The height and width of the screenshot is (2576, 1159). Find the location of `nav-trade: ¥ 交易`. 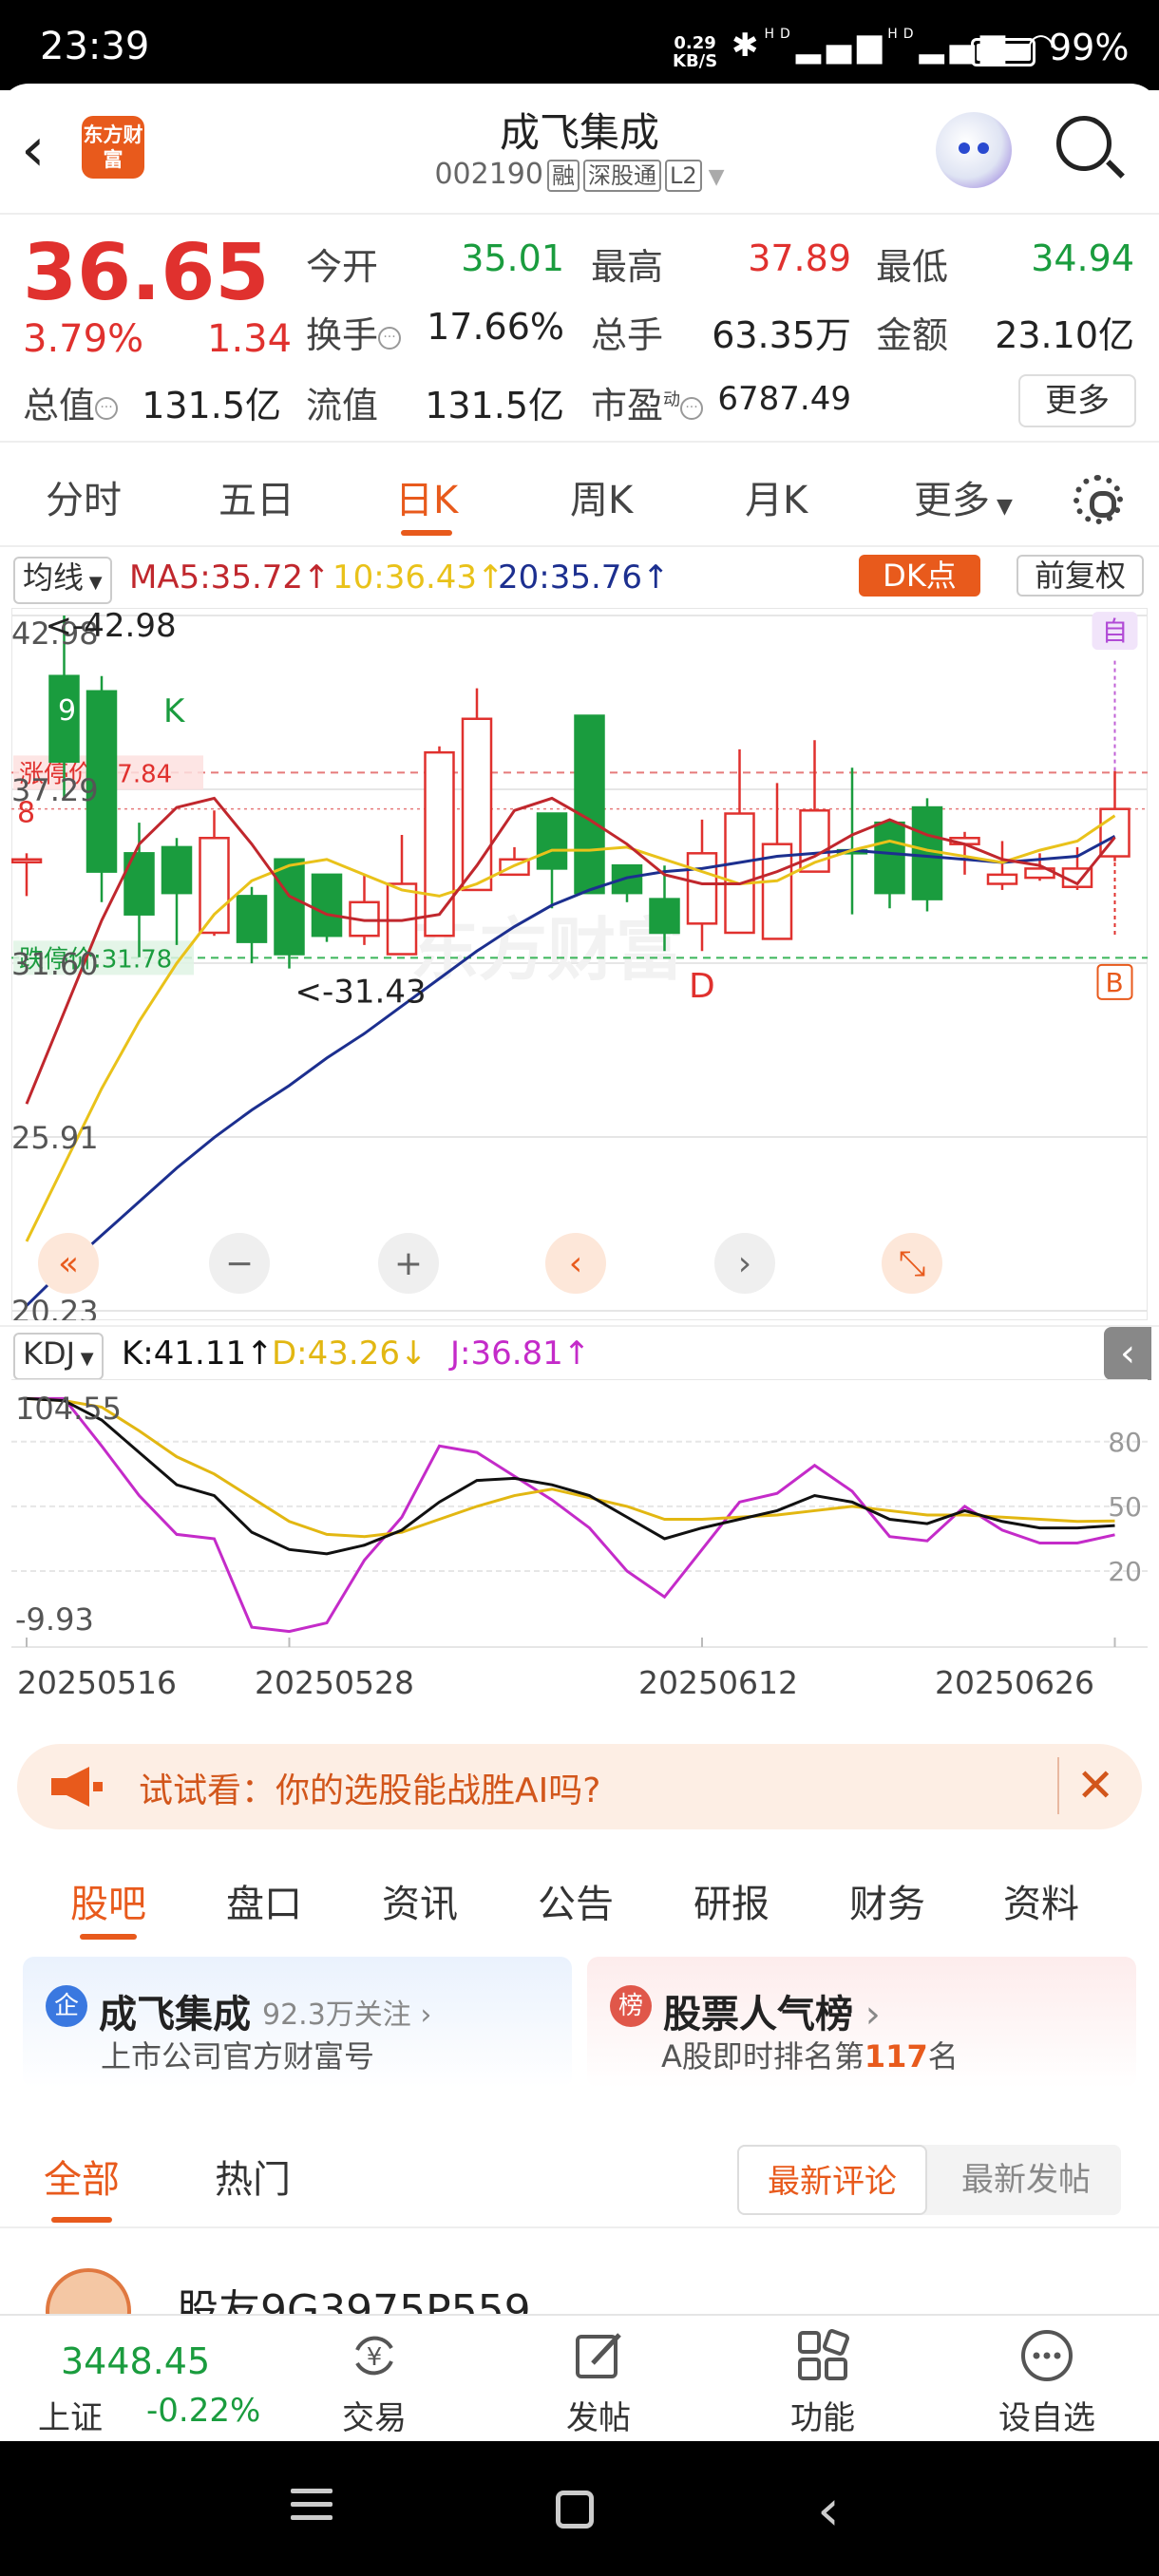

nav-trade: ¥ 交易 is located at coordinates (374, 2382).